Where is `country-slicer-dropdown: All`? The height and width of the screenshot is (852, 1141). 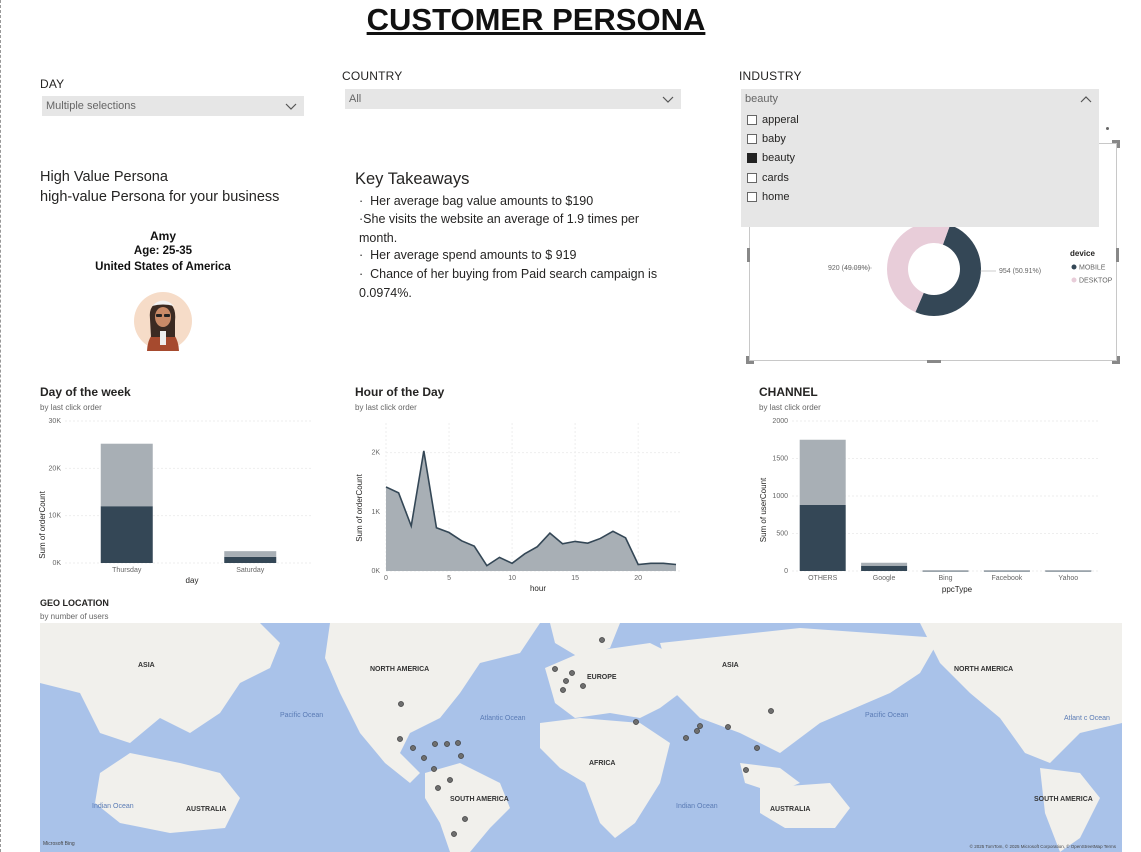
country-slicer-dropdown: All is located at coordinates (513, 99).